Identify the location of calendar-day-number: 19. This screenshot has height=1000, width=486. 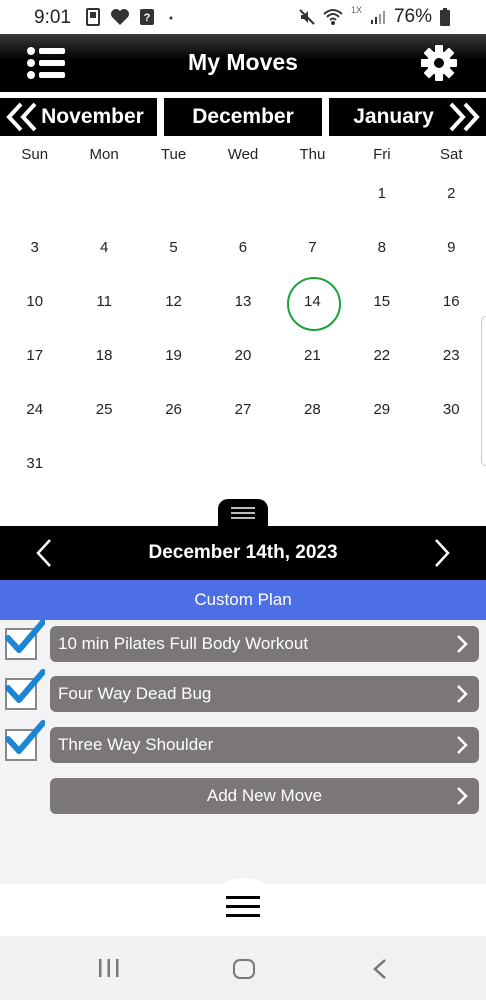
(173, 355).